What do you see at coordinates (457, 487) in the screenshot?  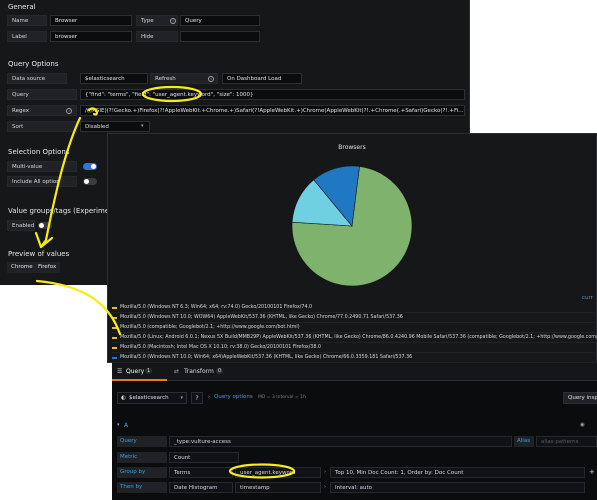 I see `then-by-options: Interval: auto` at bounding box center [457, 487].